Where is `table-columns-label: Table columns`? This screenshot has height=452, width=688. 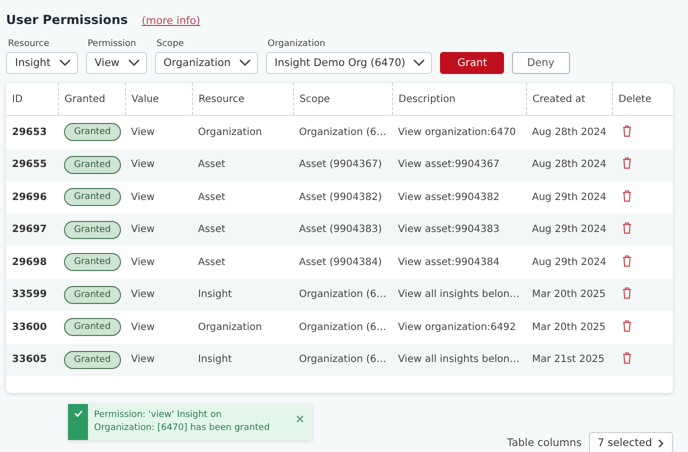 table-columns-label: Table columns is located at coordinates (544, 443).